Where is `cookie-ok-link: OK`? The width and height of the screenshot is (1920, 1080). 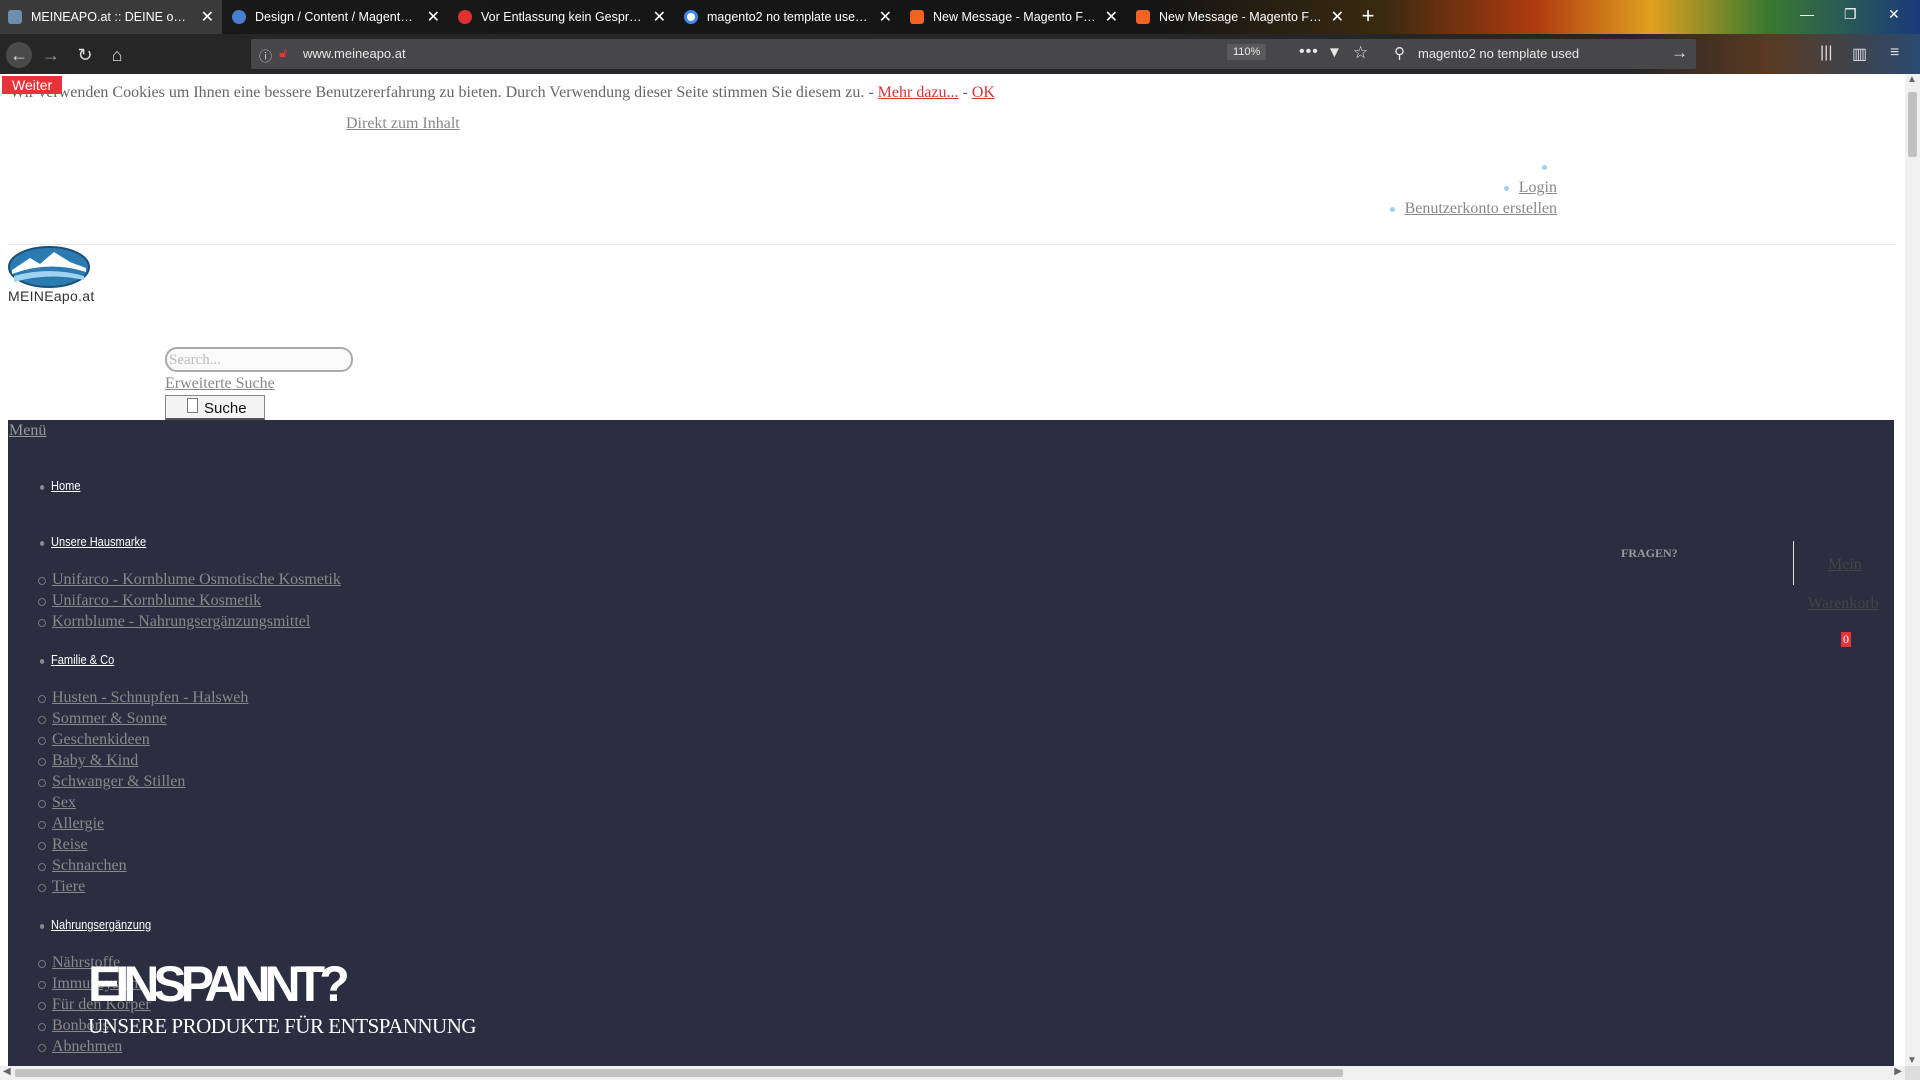 cookie-ok-link: OK is located at coordinates (983, 92).